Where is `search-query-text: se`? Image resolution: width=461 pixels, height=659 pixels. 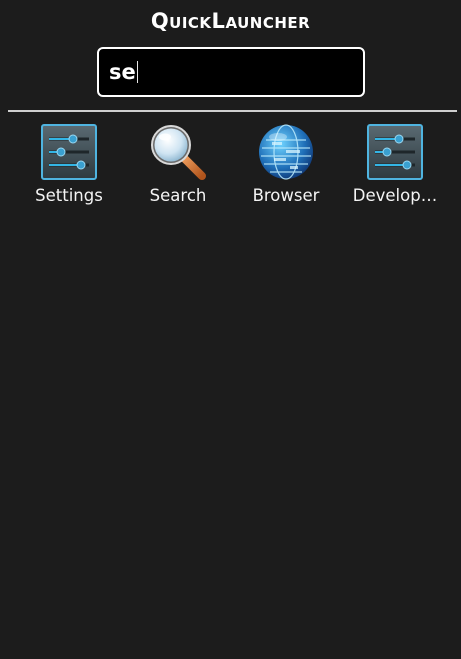
search-query-text: se is located at coordinates (122, 72).